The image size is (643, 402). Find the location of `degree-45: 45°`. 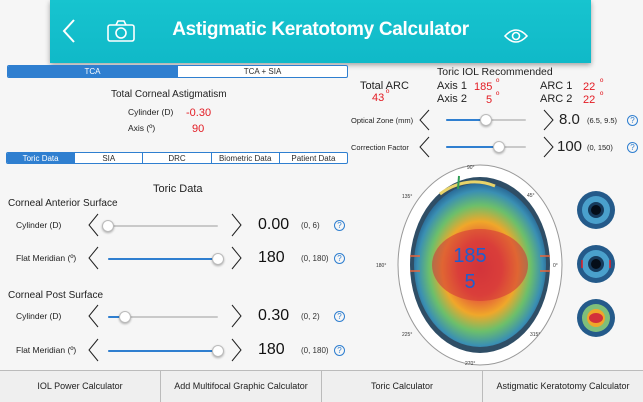

degree-45: 45° is located at coordinates (531, 196).